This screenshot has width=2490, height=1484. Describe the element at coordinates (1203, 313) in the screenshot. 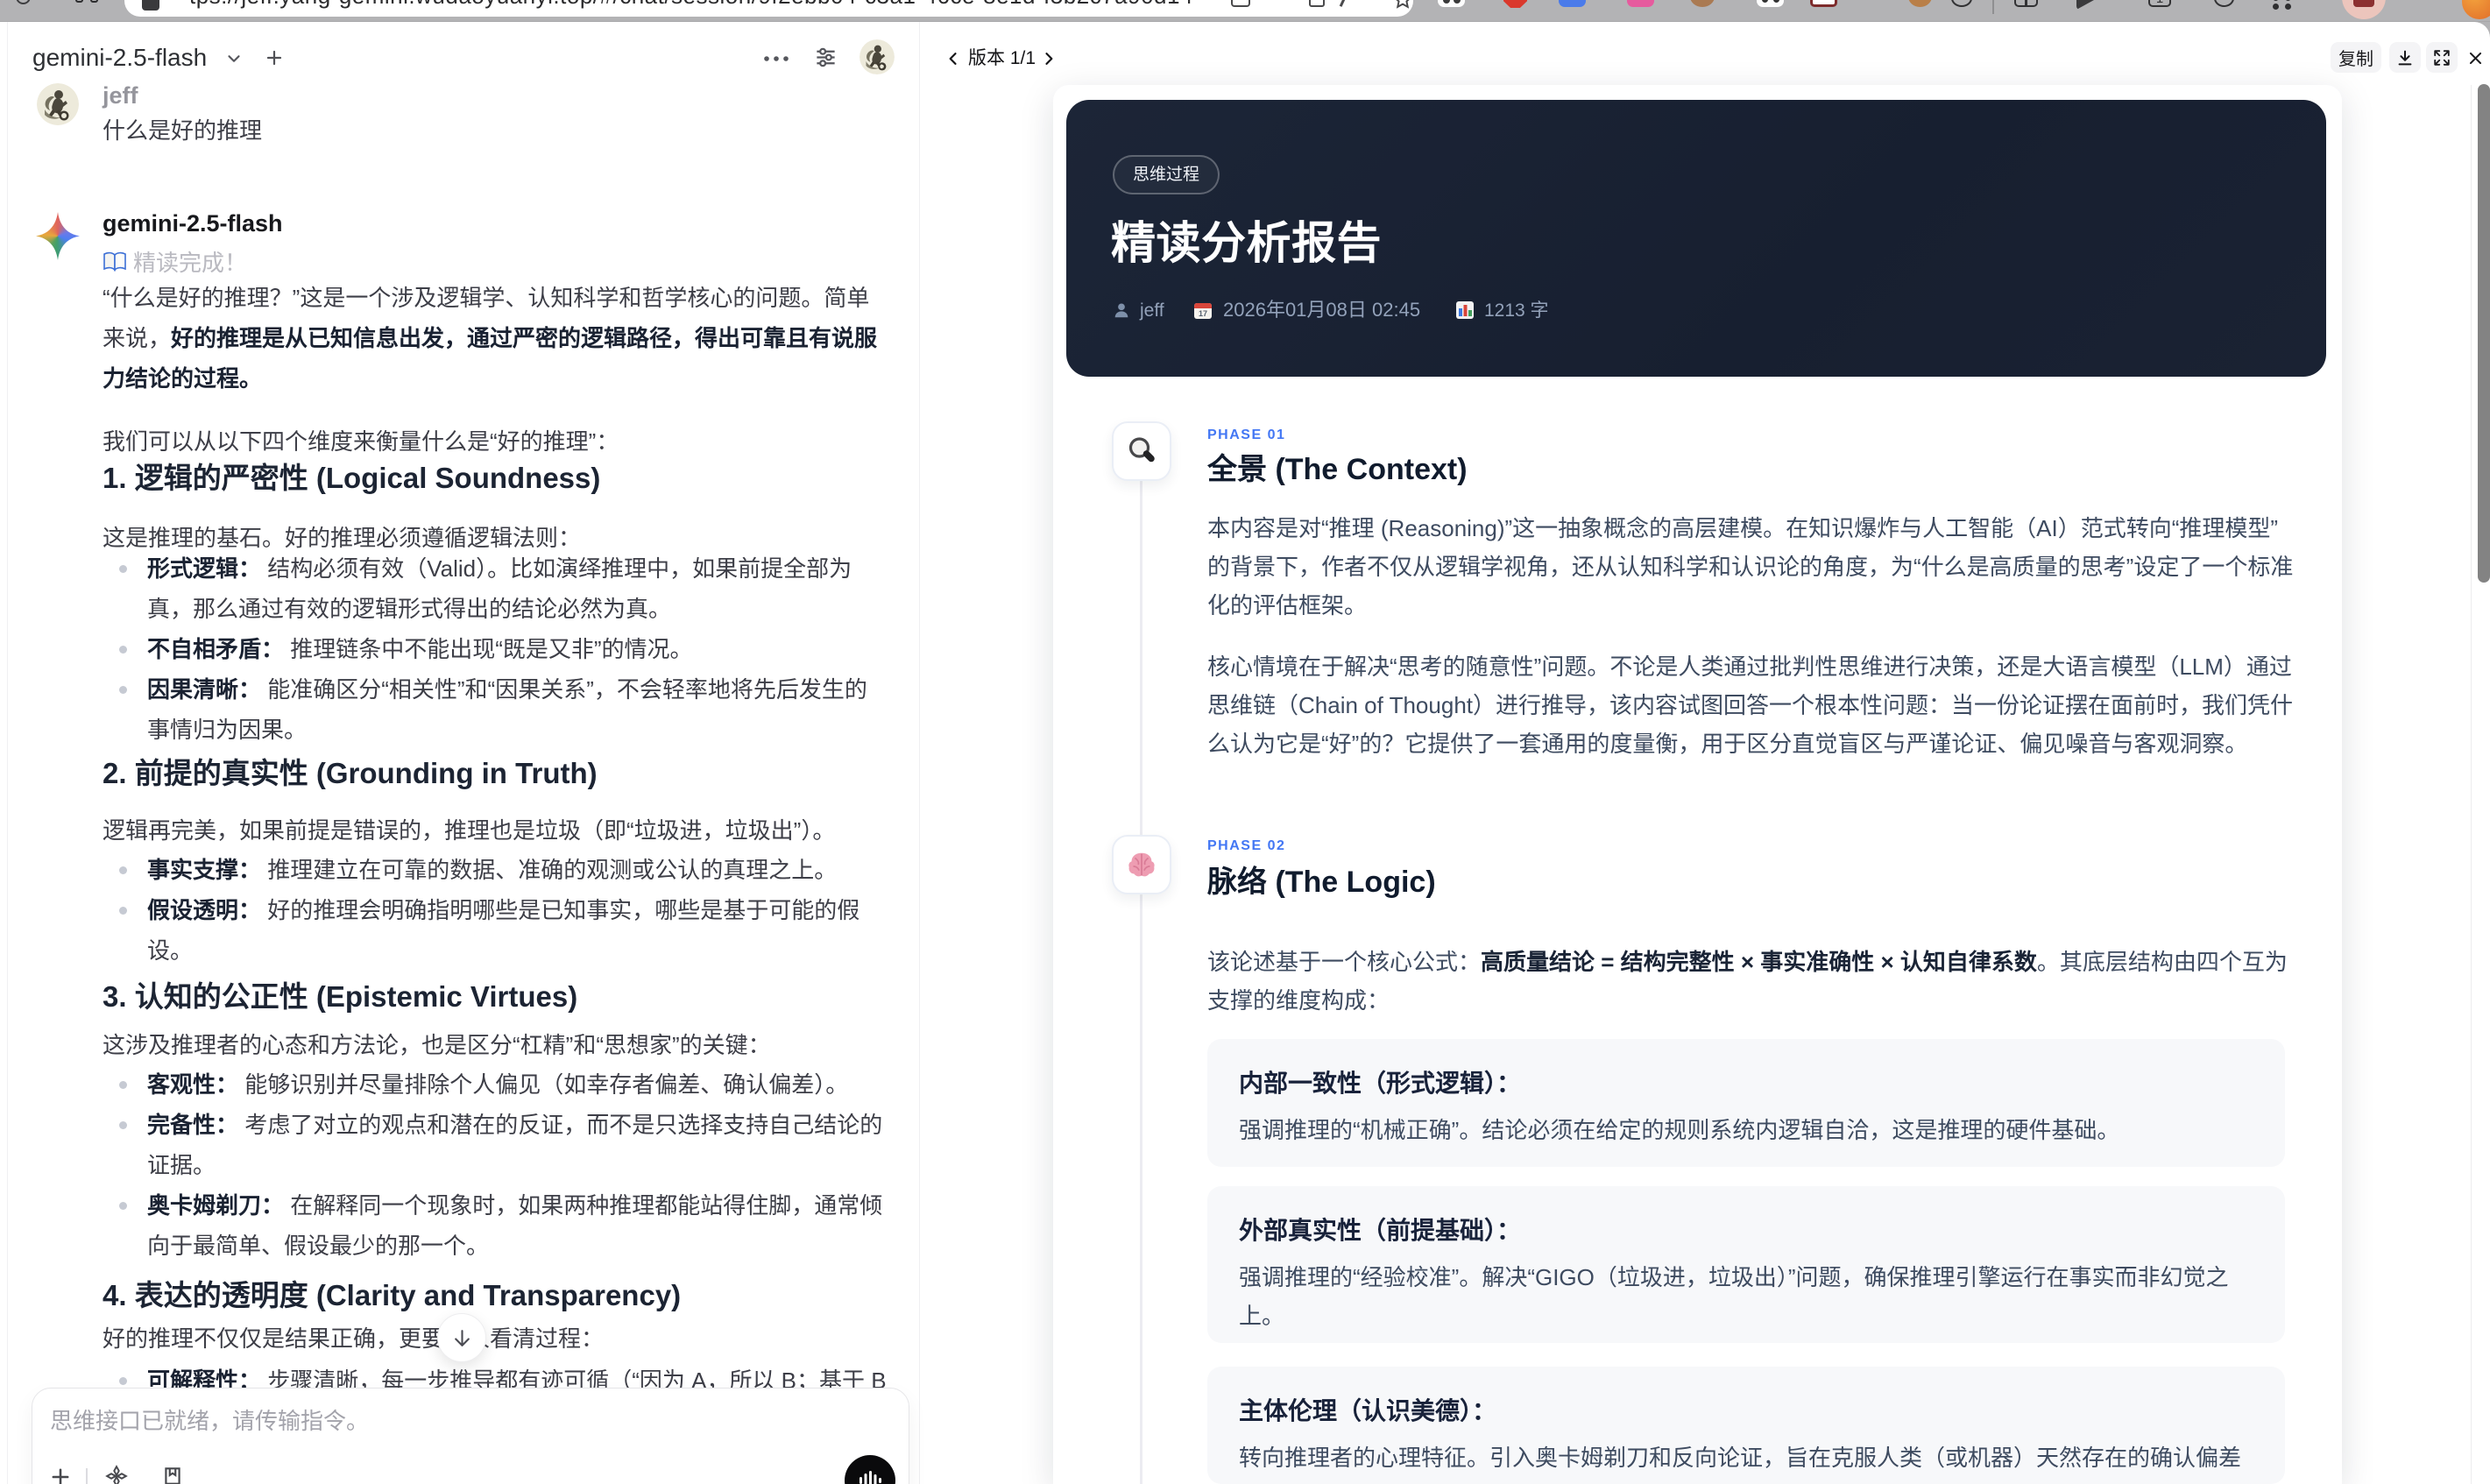

I see `svg-text: 17` at that location.